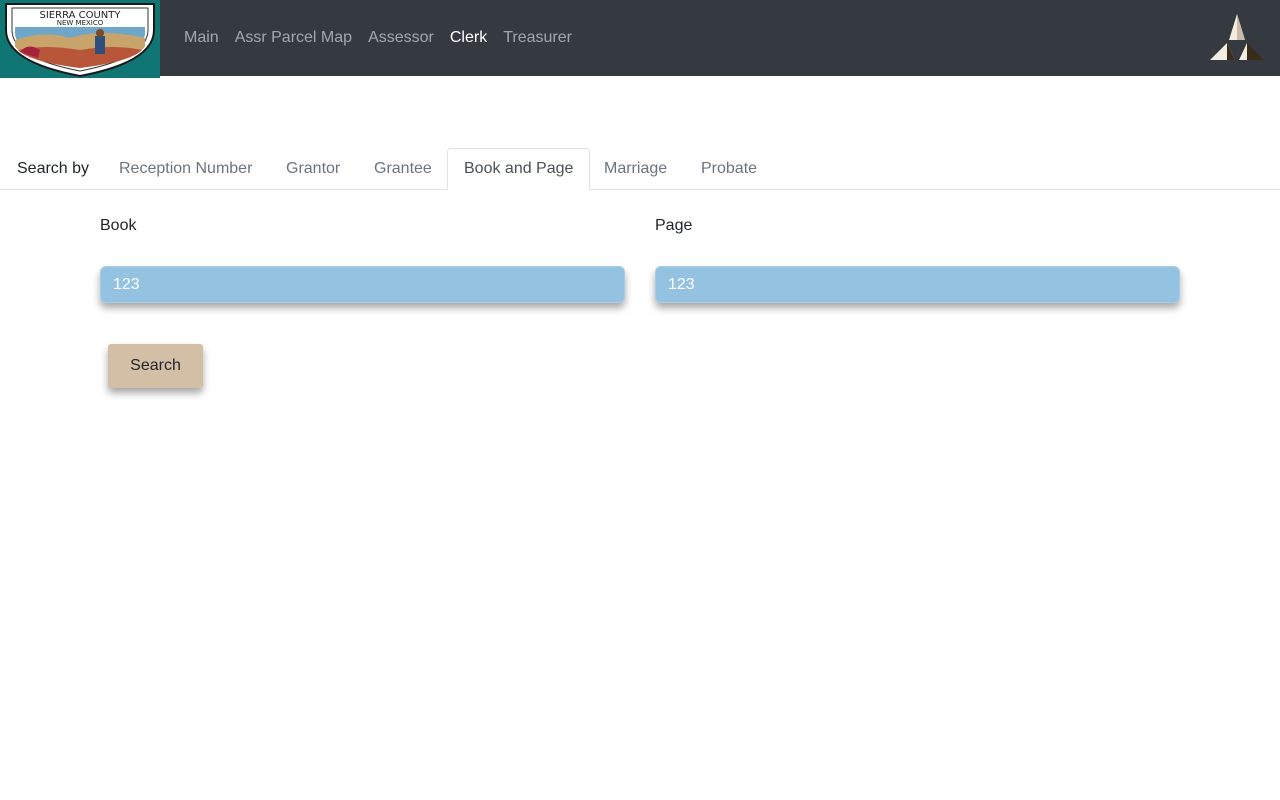 This screenshot has width=1280, height=800. Describe the element at coordinates (674, 225) in the screenshot. I see `page-label: Page` at that location.